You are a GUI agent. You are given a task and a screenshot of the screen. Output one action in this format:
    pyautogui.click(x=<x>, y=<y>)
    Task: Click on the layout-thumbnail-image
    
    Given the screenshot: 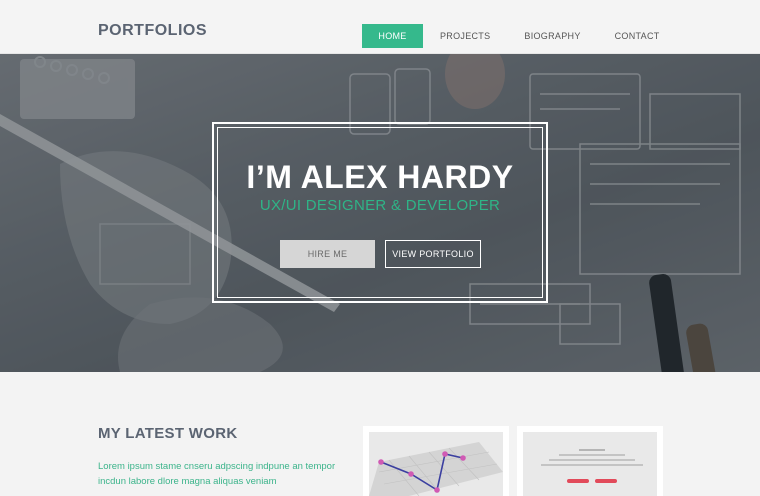 What is the action you would take?
    pyautogui.click(x=592, y=466)
    